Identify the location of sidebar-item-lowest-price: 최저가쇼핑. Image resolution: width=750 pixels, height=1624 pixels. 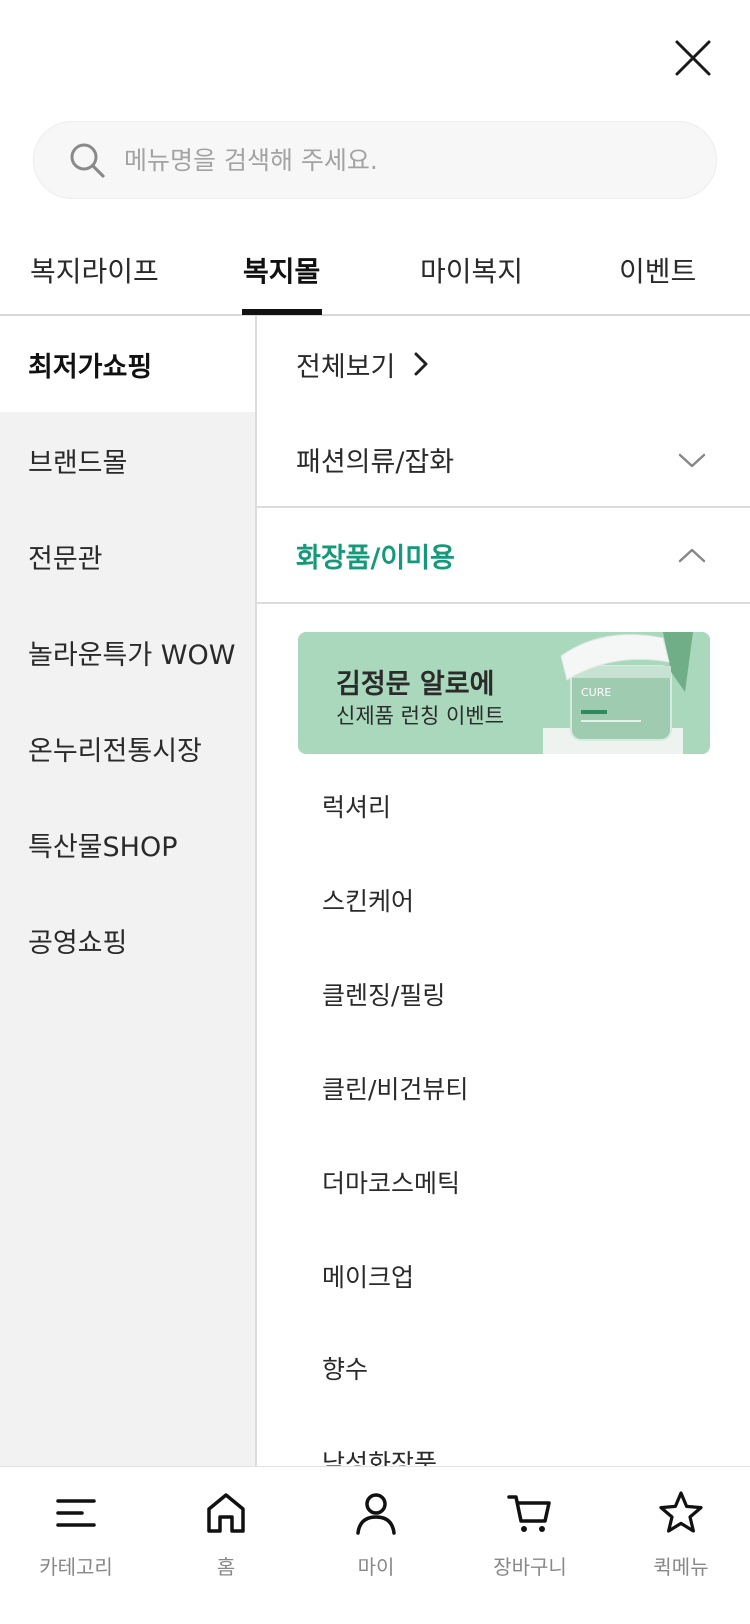
(127, 364).